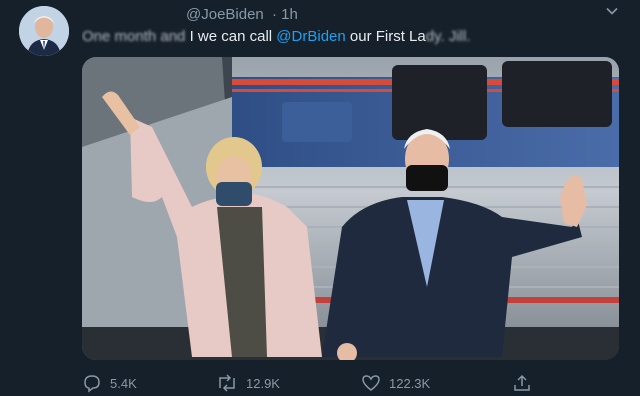 Image resolution: width=640 pixels, height=396 pixels. I want to click on mention-link: @DrBiden, so click(310, 36).